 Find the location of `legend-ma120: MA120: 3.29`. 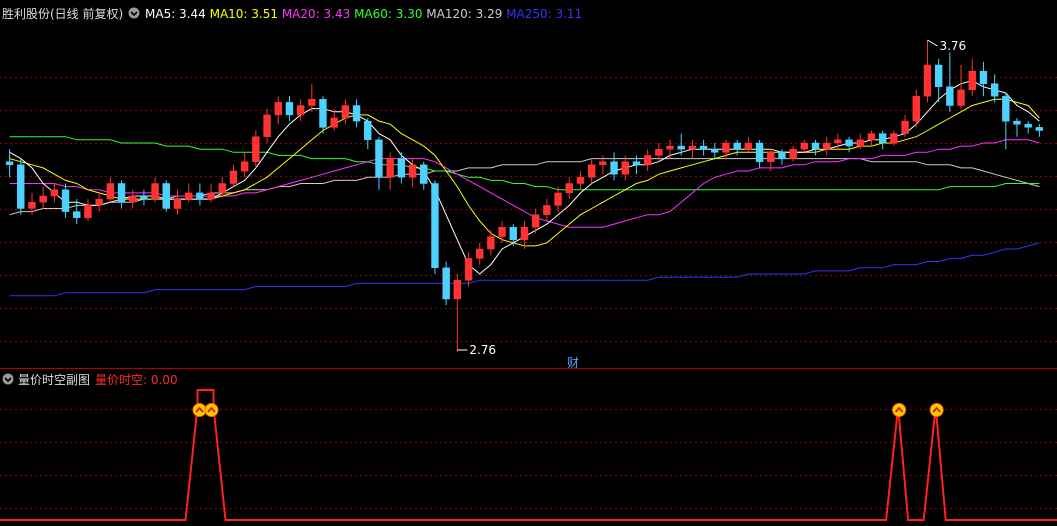

legend-ma120: MA120: 3.29 is located at coordinates (462, 14).